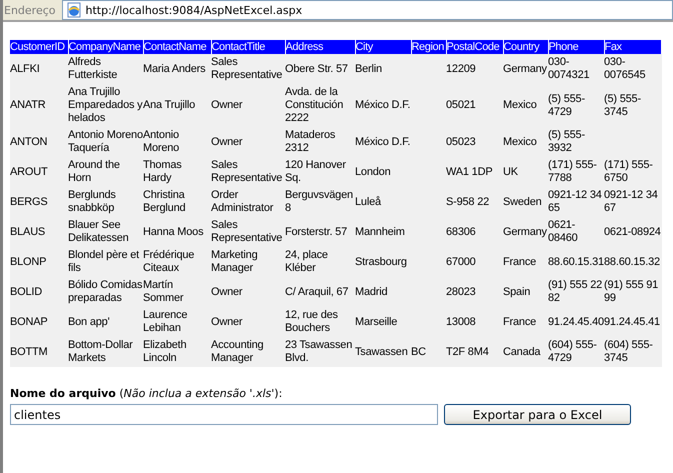  I want to click on table-cell: Bon app', so click(89, 322).